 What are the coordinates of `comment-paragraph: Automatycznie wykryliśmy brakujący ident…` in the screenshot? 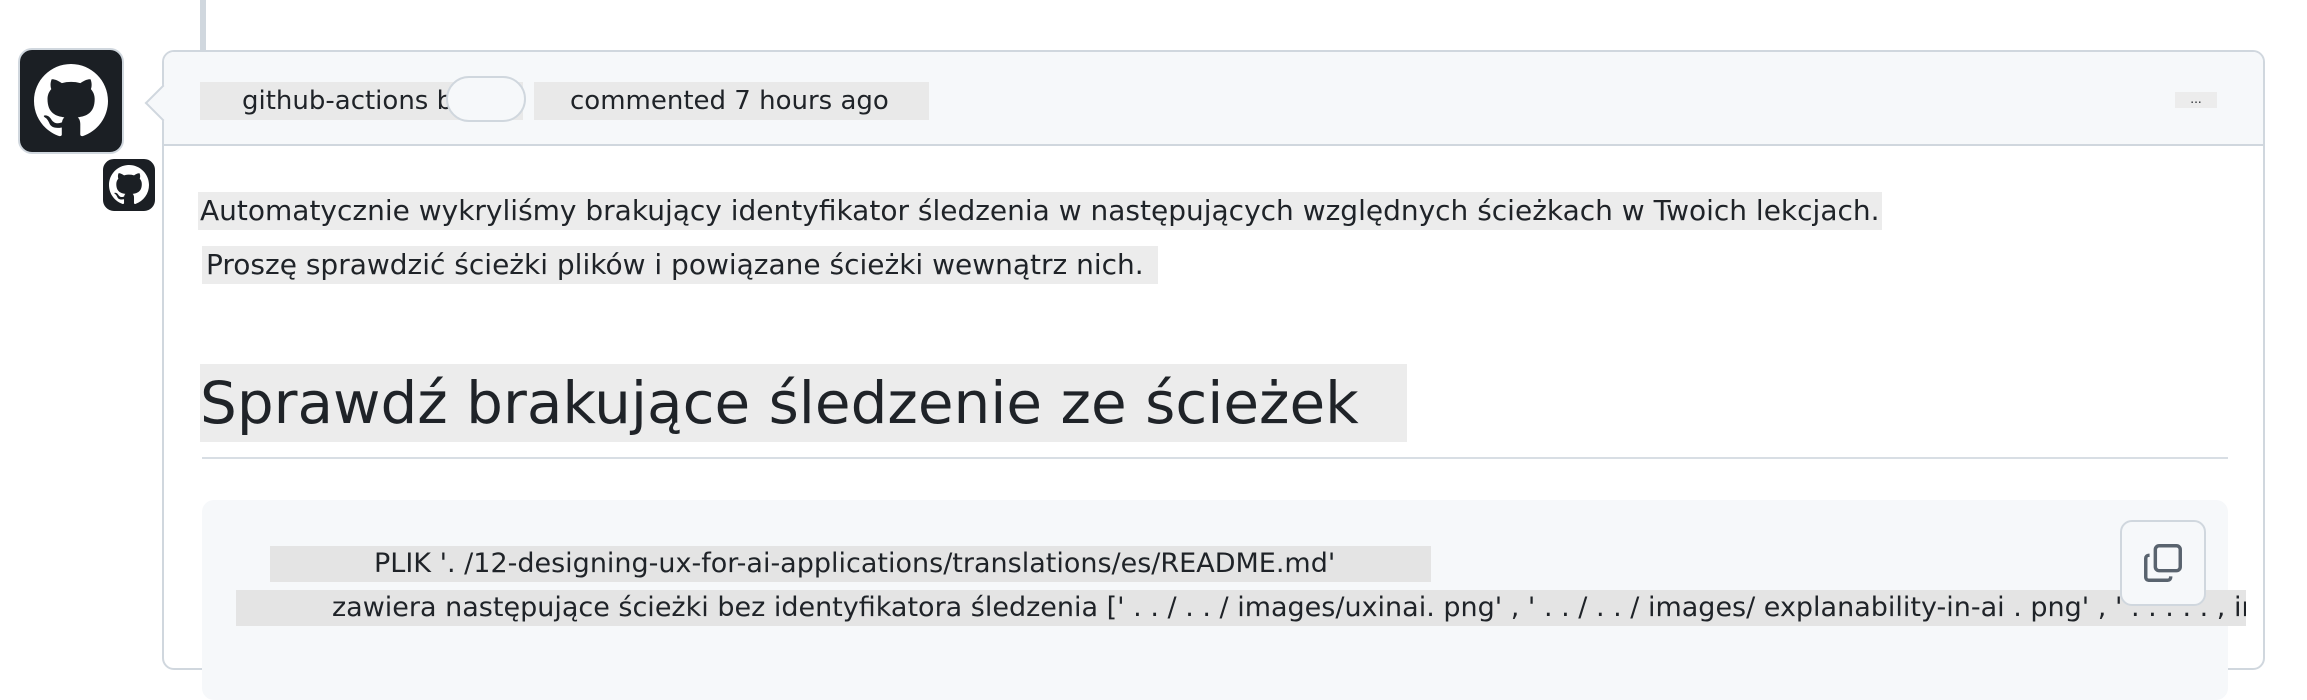 It's located at (1040, 211).